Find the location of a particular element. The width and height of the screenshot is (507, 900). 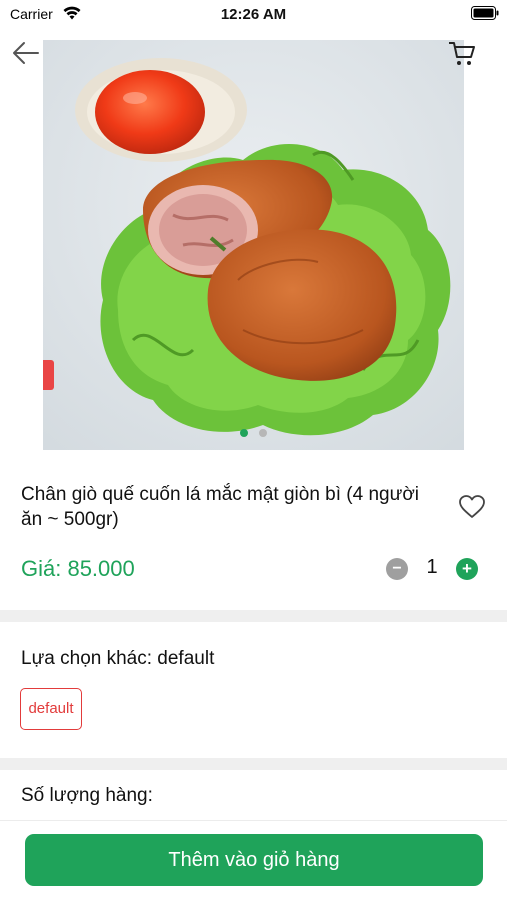

favorite-button is located at coordinates (472, 507).